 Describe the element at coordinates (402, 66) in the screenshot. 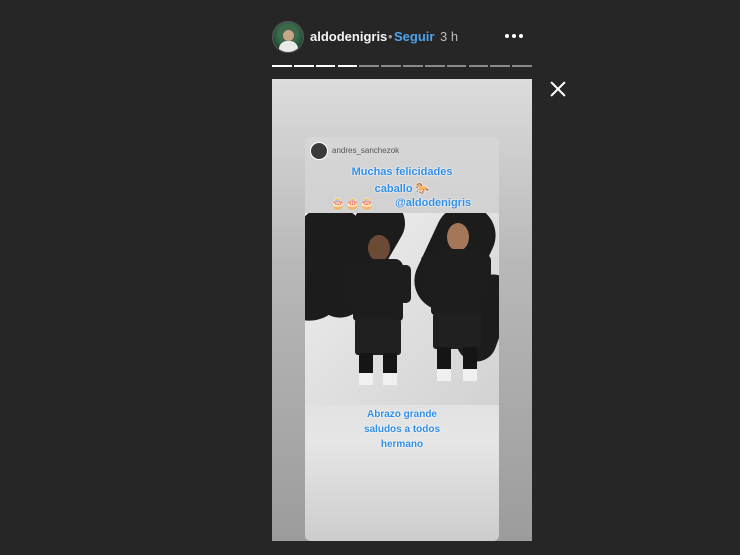

I see `story-progress-bar` at that location.